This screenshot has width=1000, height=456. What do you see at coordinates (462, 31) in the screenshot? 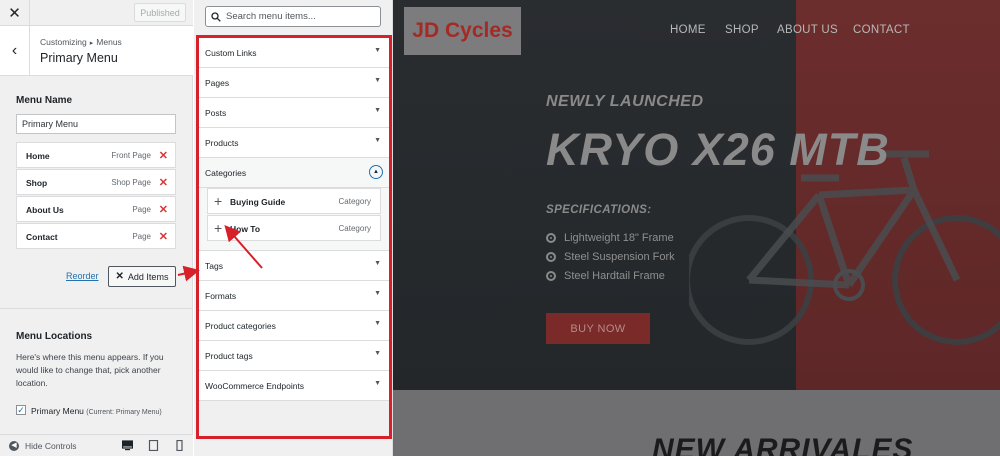
I see `site-logo: JD Cycles` at bounding box center [462, 31].